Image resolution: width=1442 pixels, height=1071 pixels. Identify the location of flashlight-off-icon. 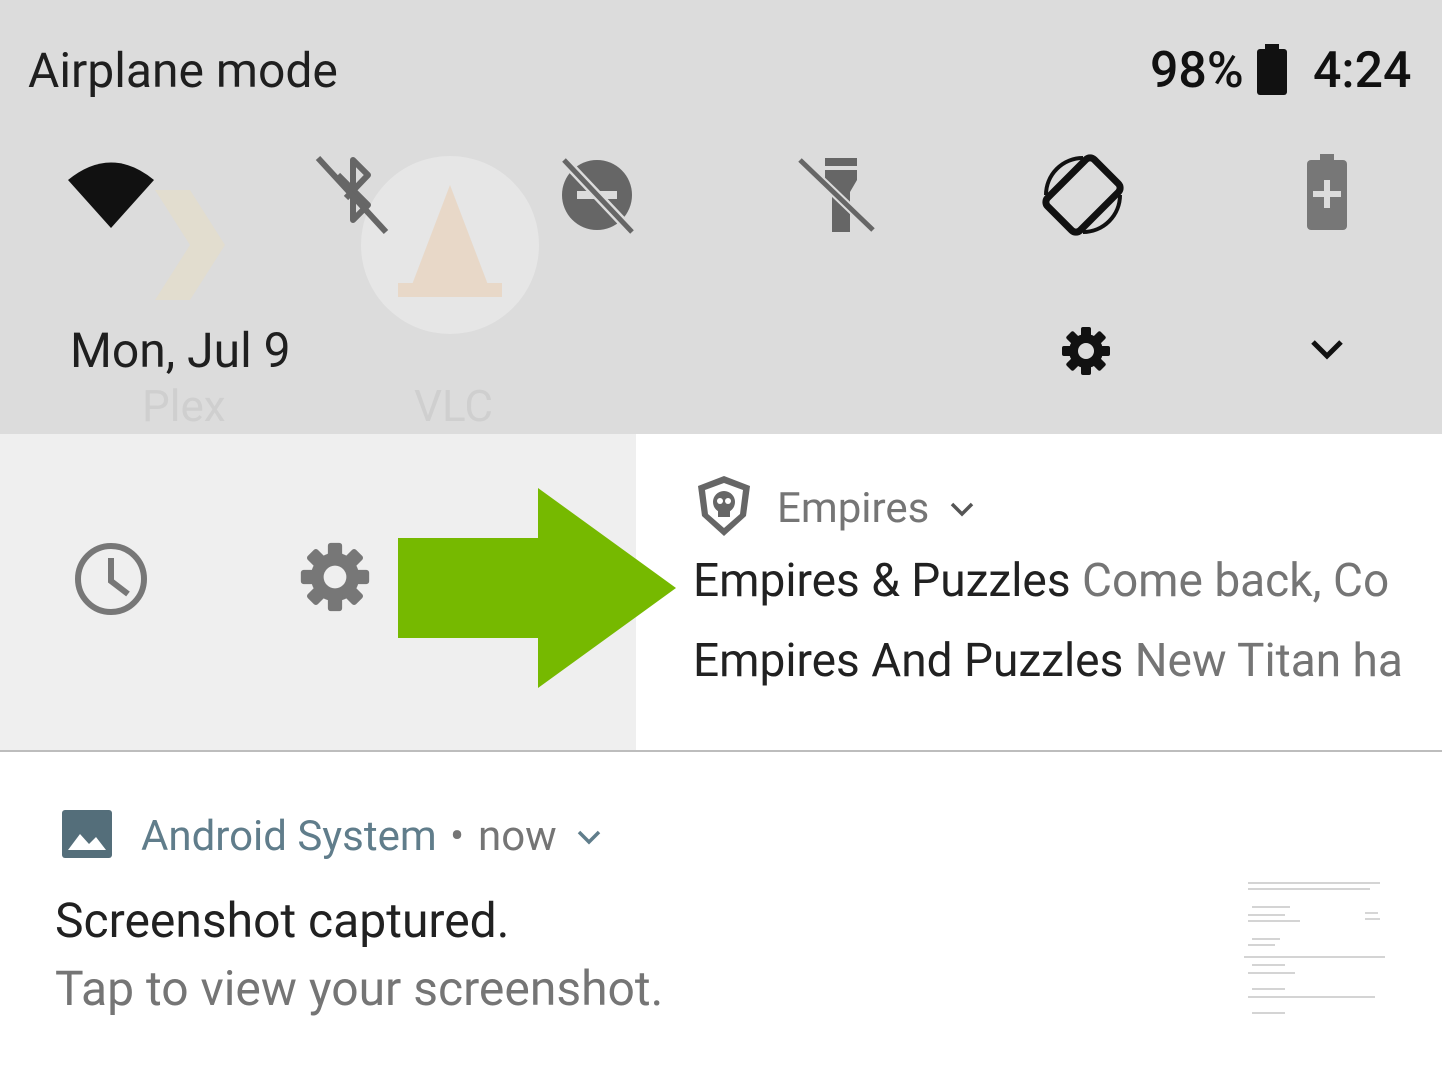
(840, 195).